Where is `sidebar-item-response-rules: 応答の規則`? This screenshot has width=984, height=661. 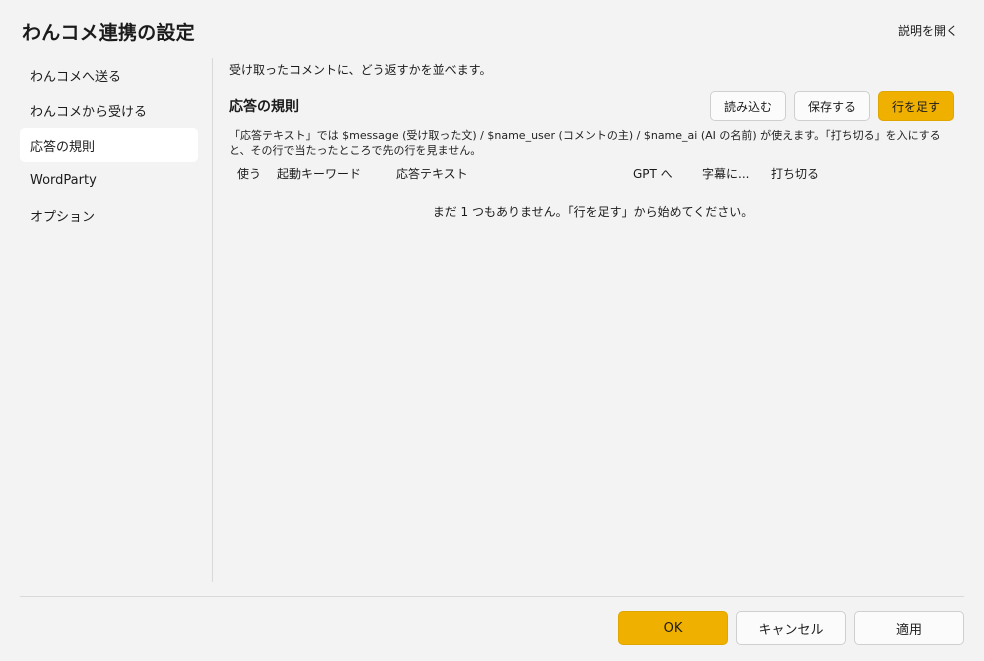
sidebar-item-response-rules: 応答の規則 is located at coordinates (109, 145).